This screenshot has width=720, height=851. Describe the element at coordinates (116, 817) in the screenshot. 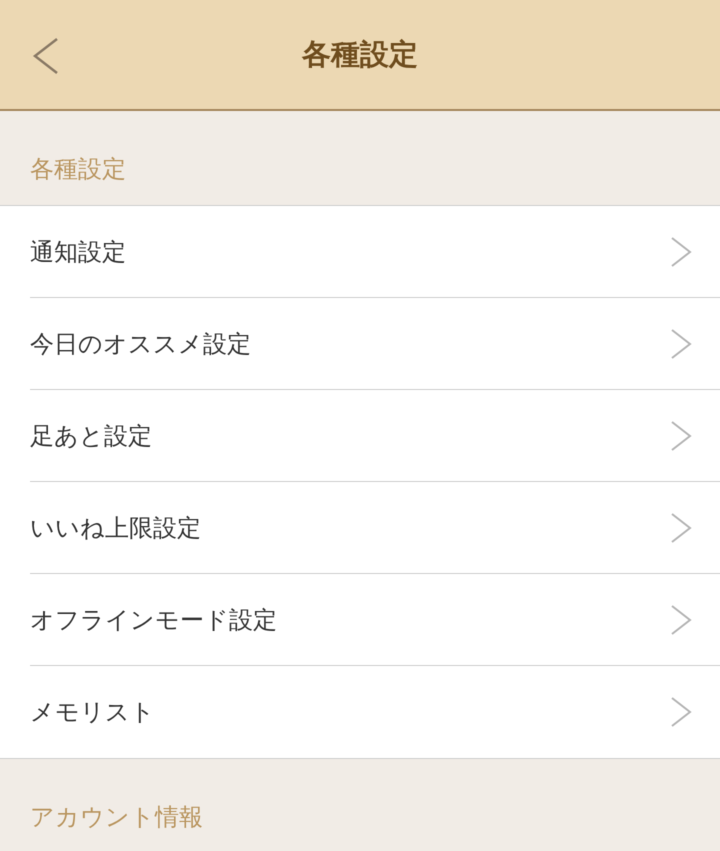

I see `section-heading: アカウント情報` at that location.